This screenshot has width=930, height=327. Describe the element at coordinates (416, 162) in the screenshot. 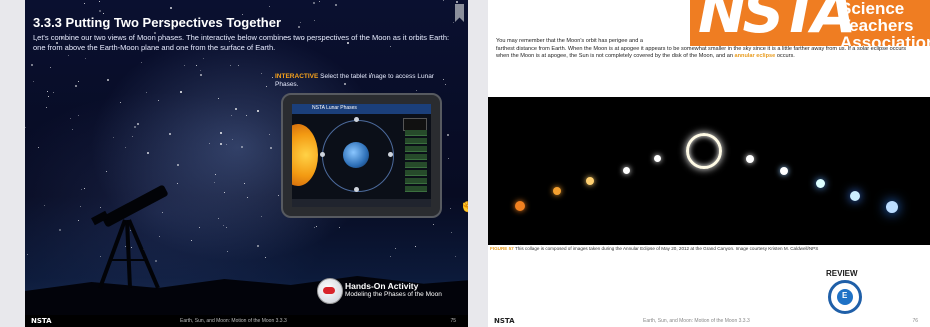

I see `phase-list` at that location.